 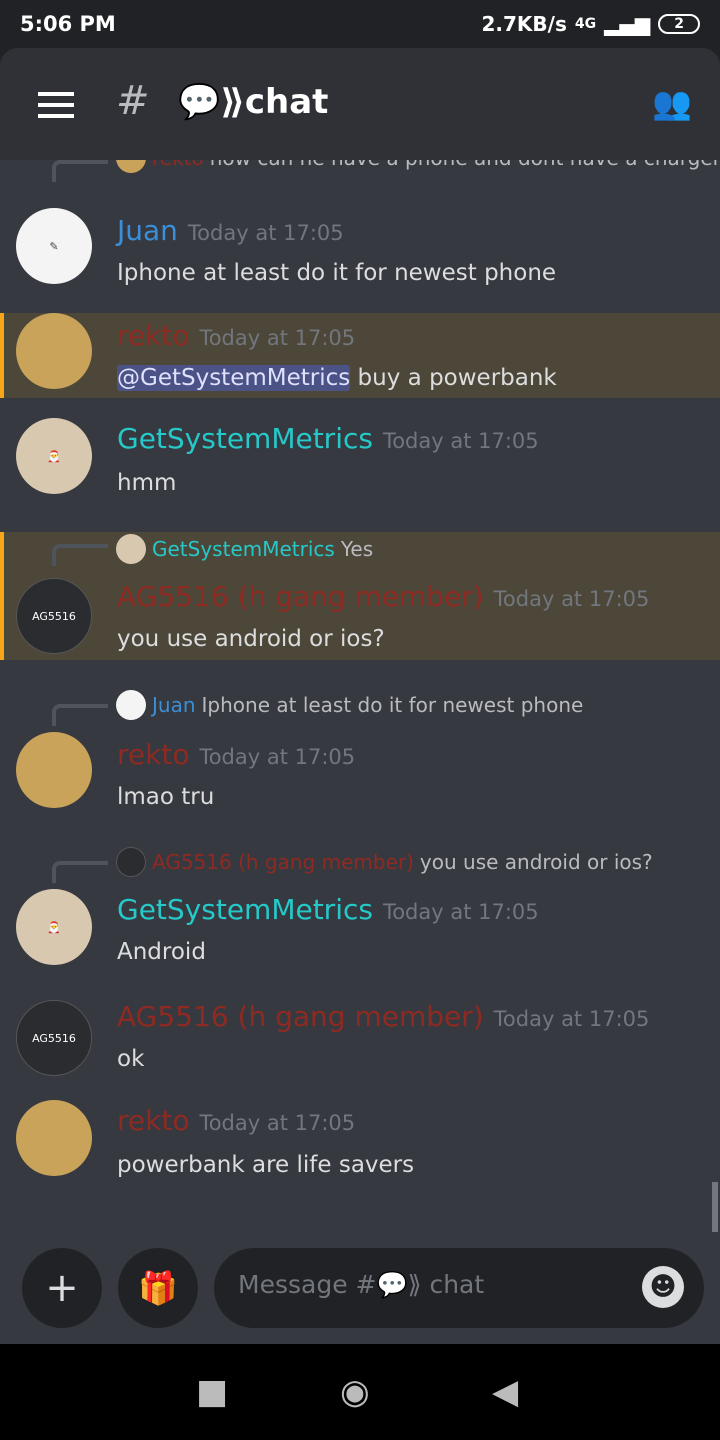 What do you see at coordinates (266, 1165) in the screenshot?
I see `message-text: powerbank are life savers` at bounding box center [266, 1165].